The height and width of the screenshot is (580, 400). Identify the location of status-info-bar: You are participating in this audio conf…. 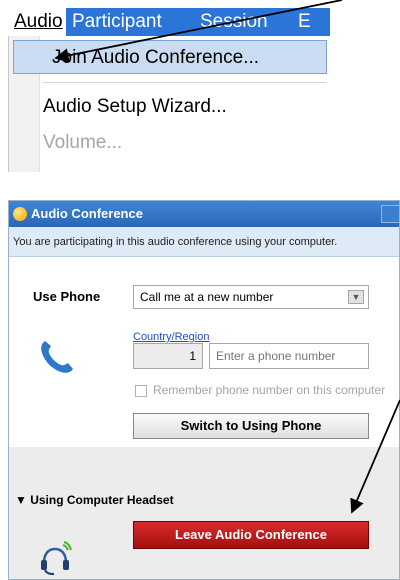
(204, 242).